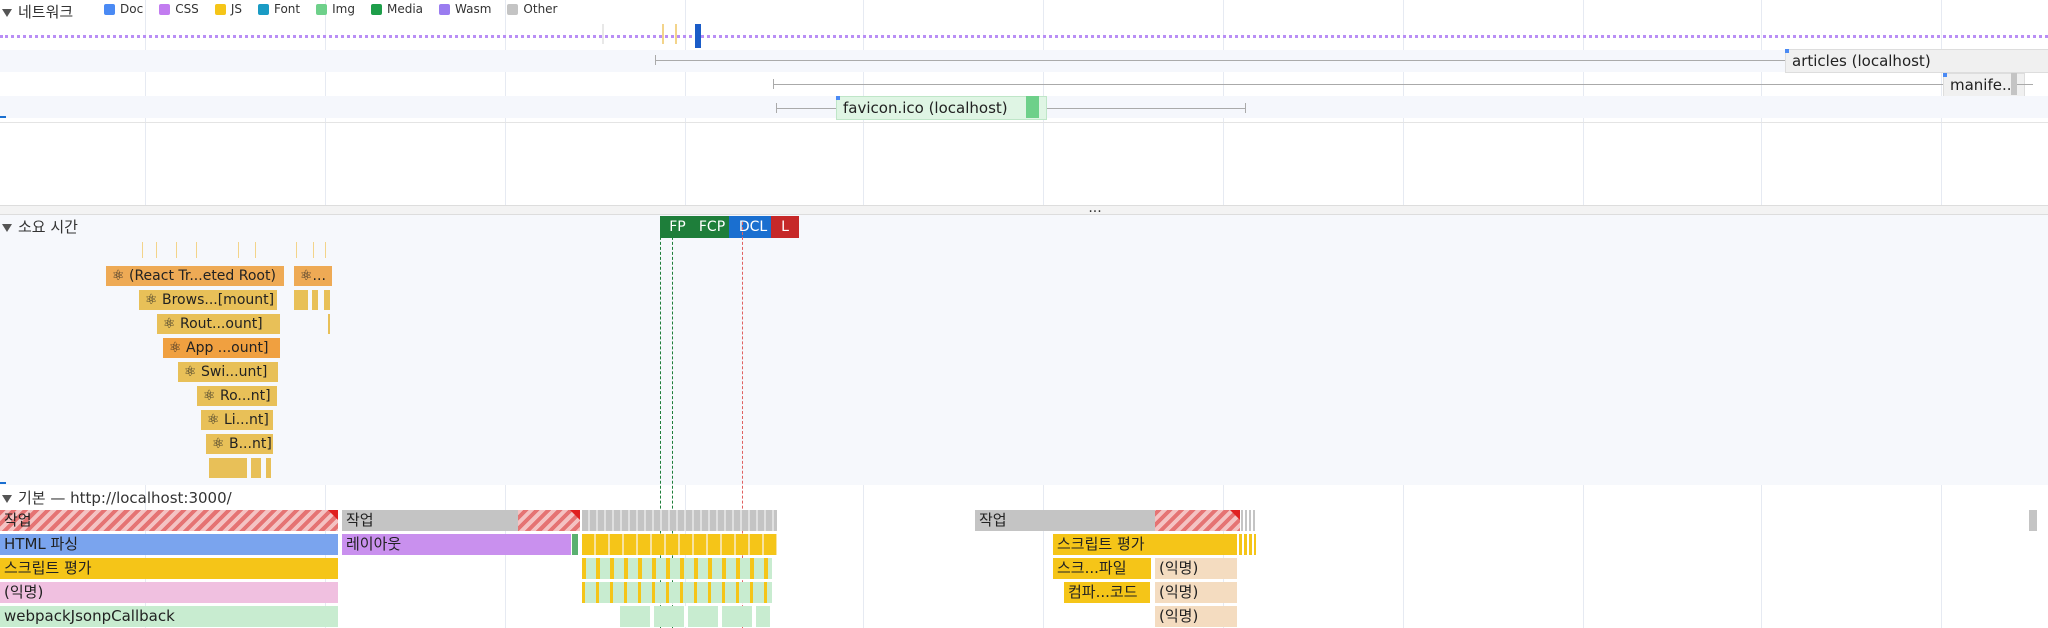  What do you see at coordinates (169, 544) in the screenshot?
I see `html-parse-block: HTML 파싱` at bounding box center [169, 544].